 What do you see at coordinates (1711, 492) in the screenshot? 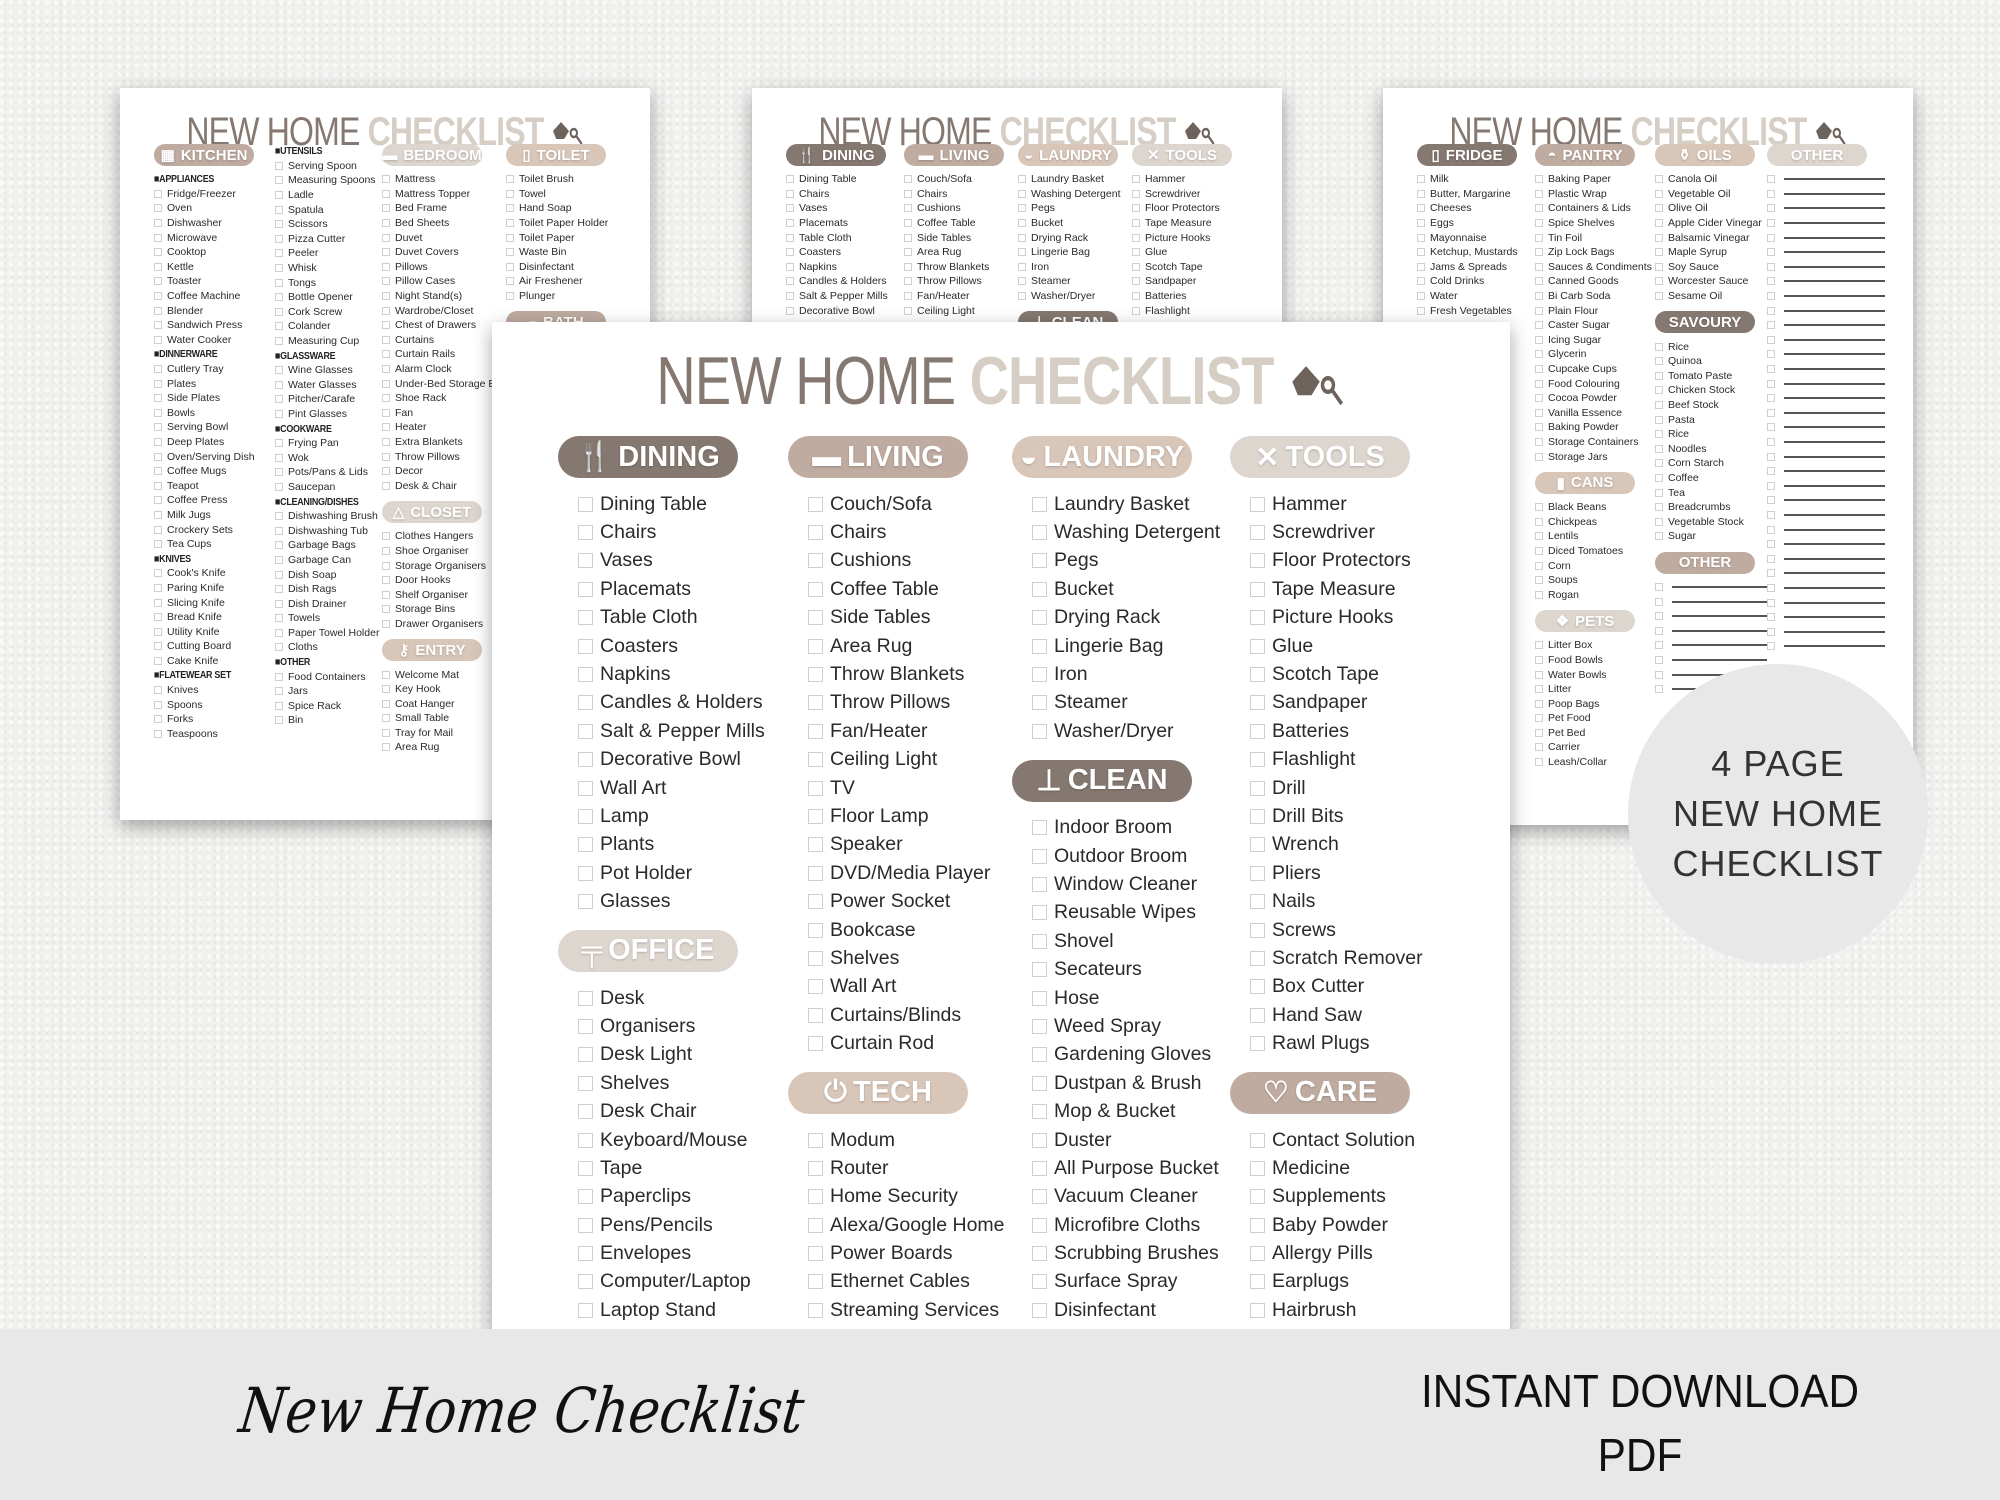
I see `checklist-item: Tea` at bounding box center [1711, 492].